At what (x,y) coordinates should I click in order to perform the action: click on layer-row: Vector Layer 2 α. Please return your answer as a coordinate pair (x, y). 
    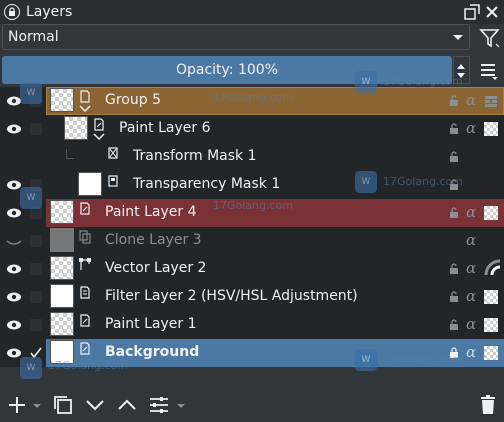
    Looking at the image, I should click on (252, 269).